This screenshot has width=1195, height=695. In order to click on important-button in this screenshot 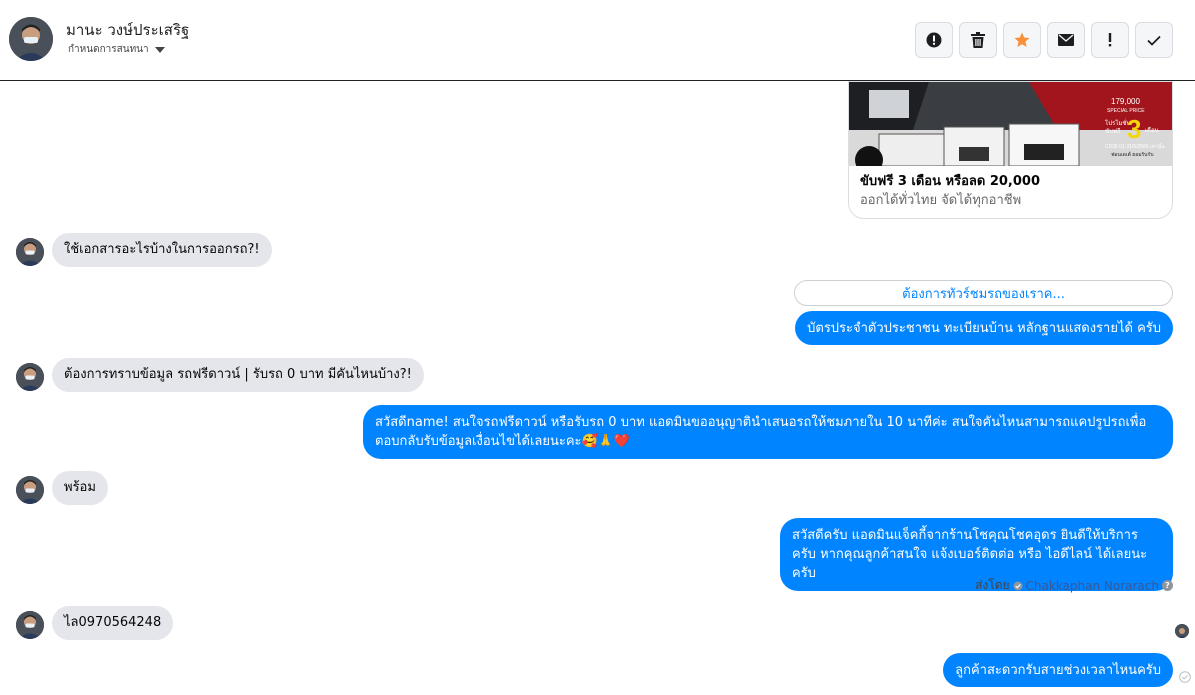, I will do `click(1110, 40)`.